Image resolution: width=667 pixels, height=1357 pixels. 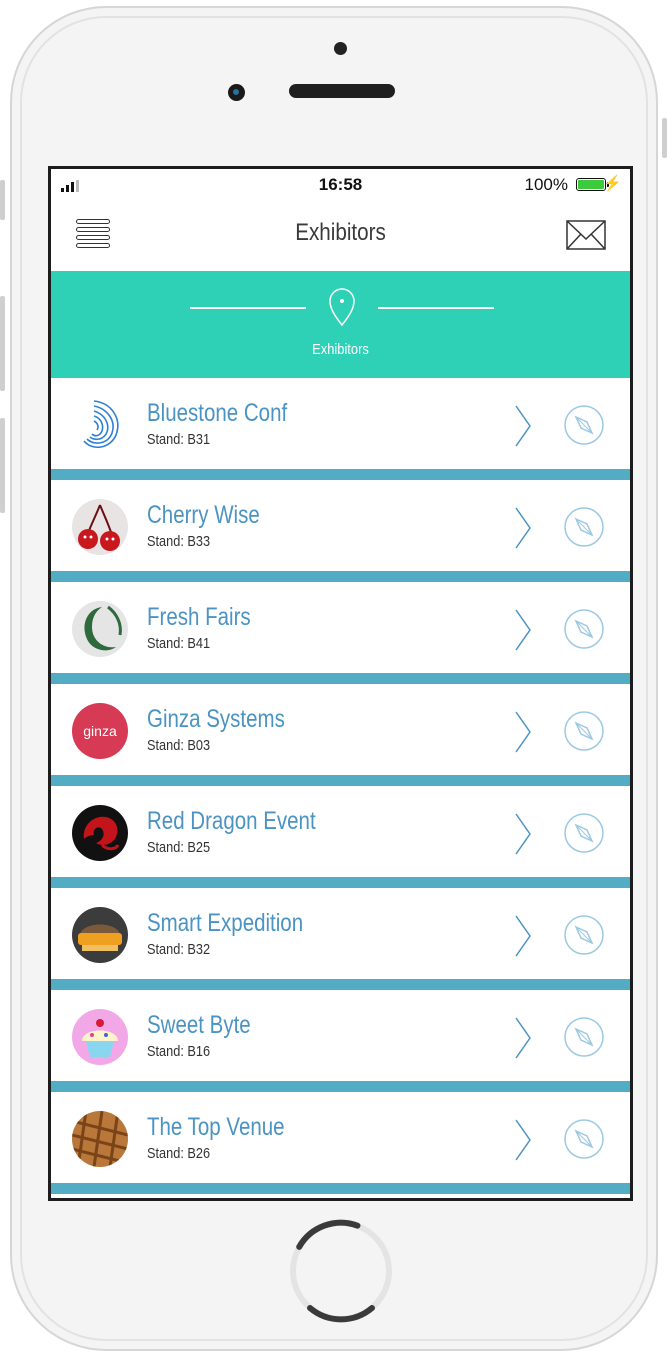 What do you see at coordinates (340, 232) in the screenshot?
I see `page-title: Exhibitors` at bounding box center [340, 232].